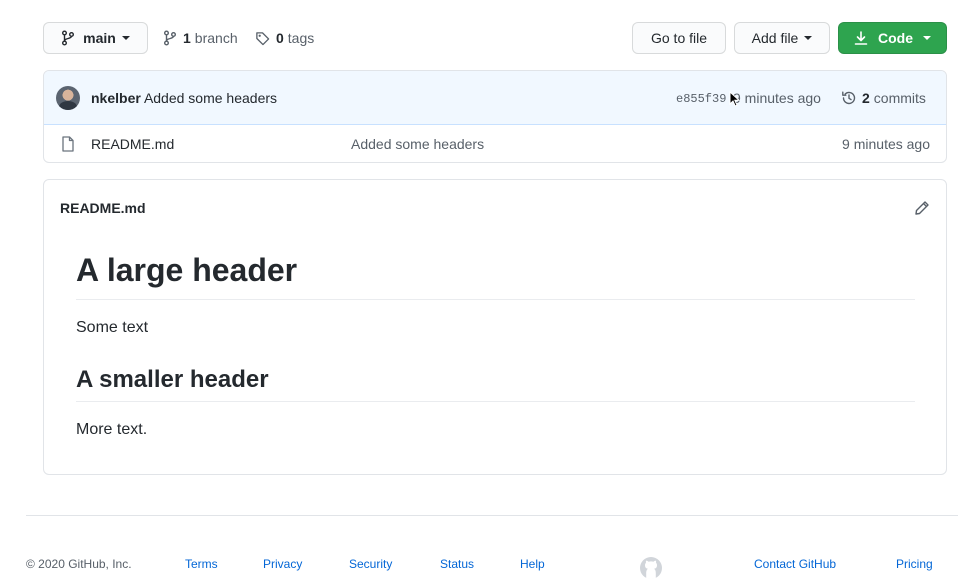 The height and width of the screenshot is (580, 958). Describe the element at coordinates (280, 38) in the screenshot. I see `tag-count: 0` at that location.